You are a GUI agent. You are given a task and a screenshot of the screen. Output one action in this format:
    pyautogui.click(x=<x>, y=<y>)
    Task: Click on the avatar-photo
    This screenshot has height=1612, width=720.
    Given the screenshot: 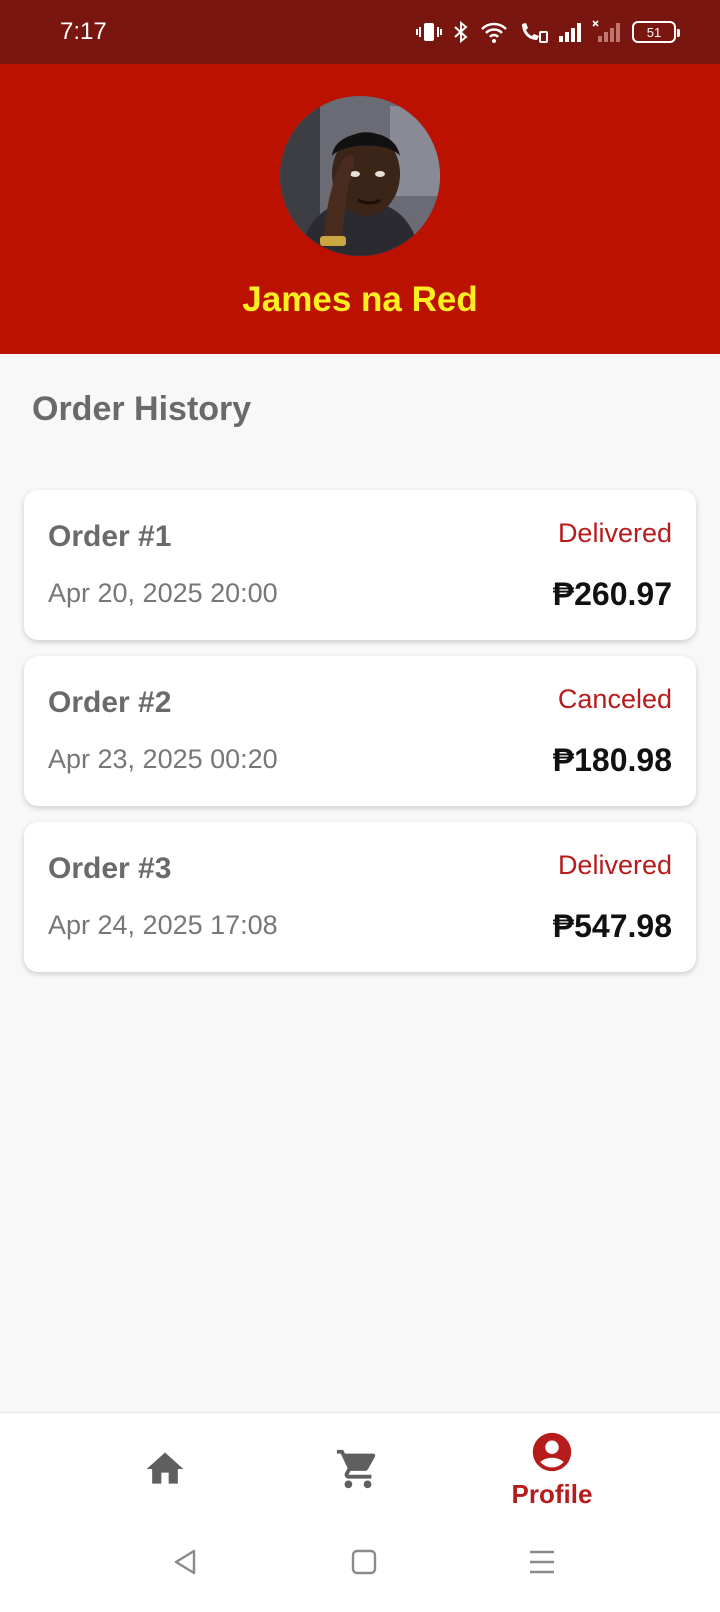 What is the action you would take?
    pyautogui.click(x=360, y=176)
    